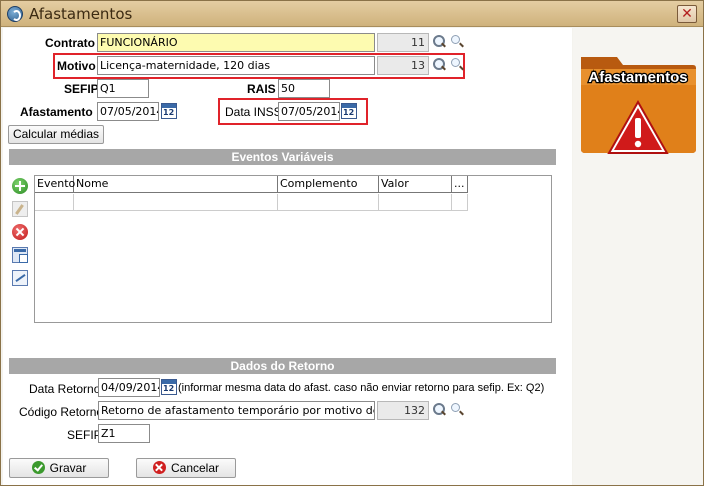 This screenshot has height=486, width=704. I want to click on contrato-zoom-icon, so click(457, 42).